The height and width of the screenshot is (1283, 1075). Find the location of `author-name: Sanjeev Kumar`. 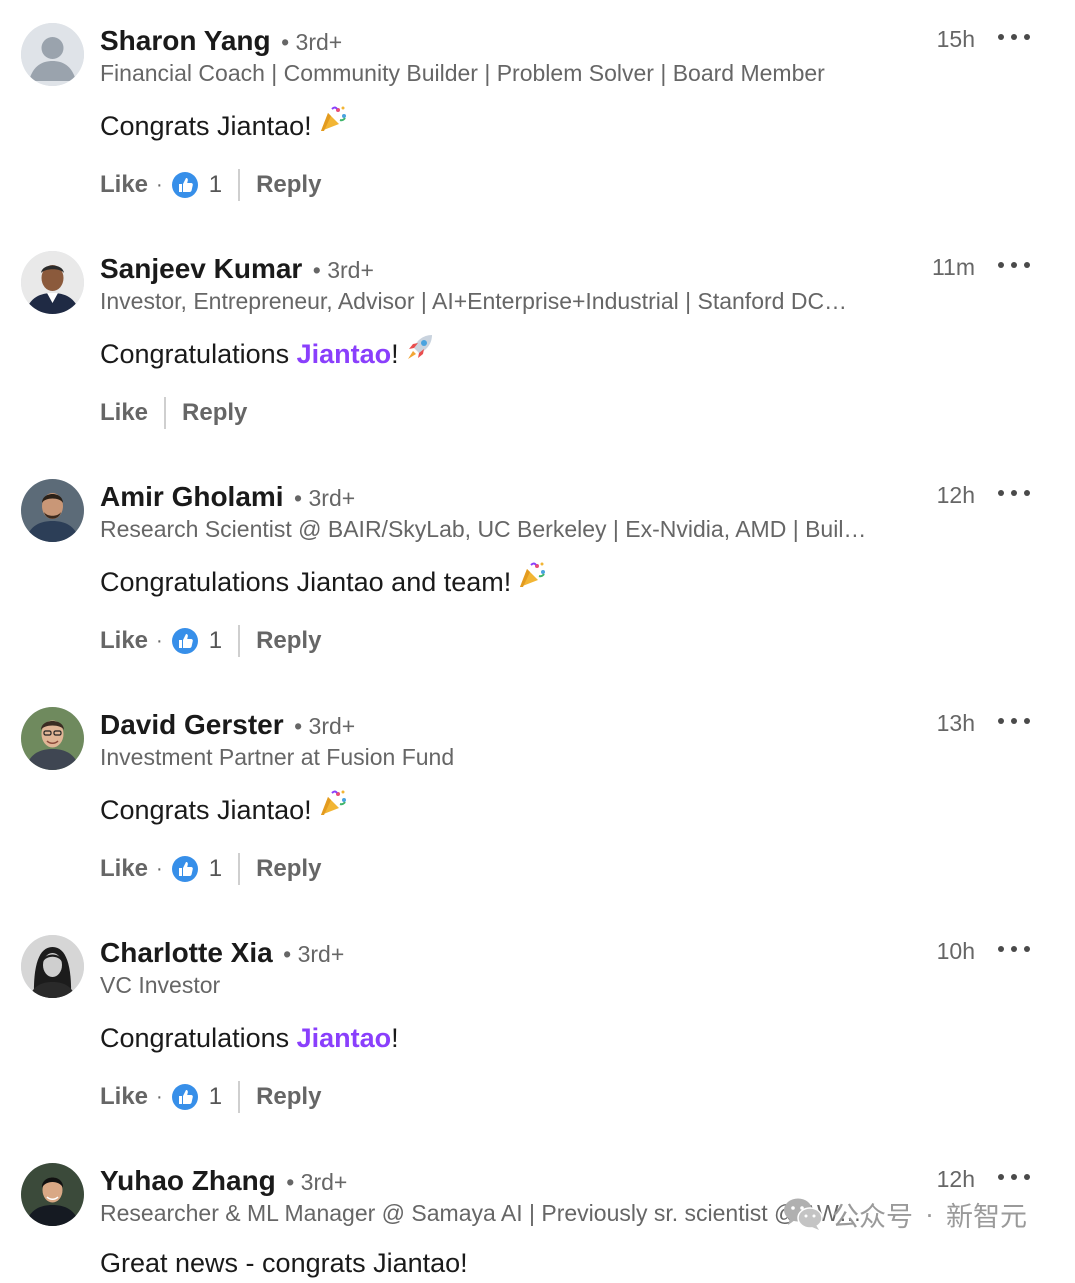

author-name: Sanjeev Kumar is located at coordinates (201, 268).